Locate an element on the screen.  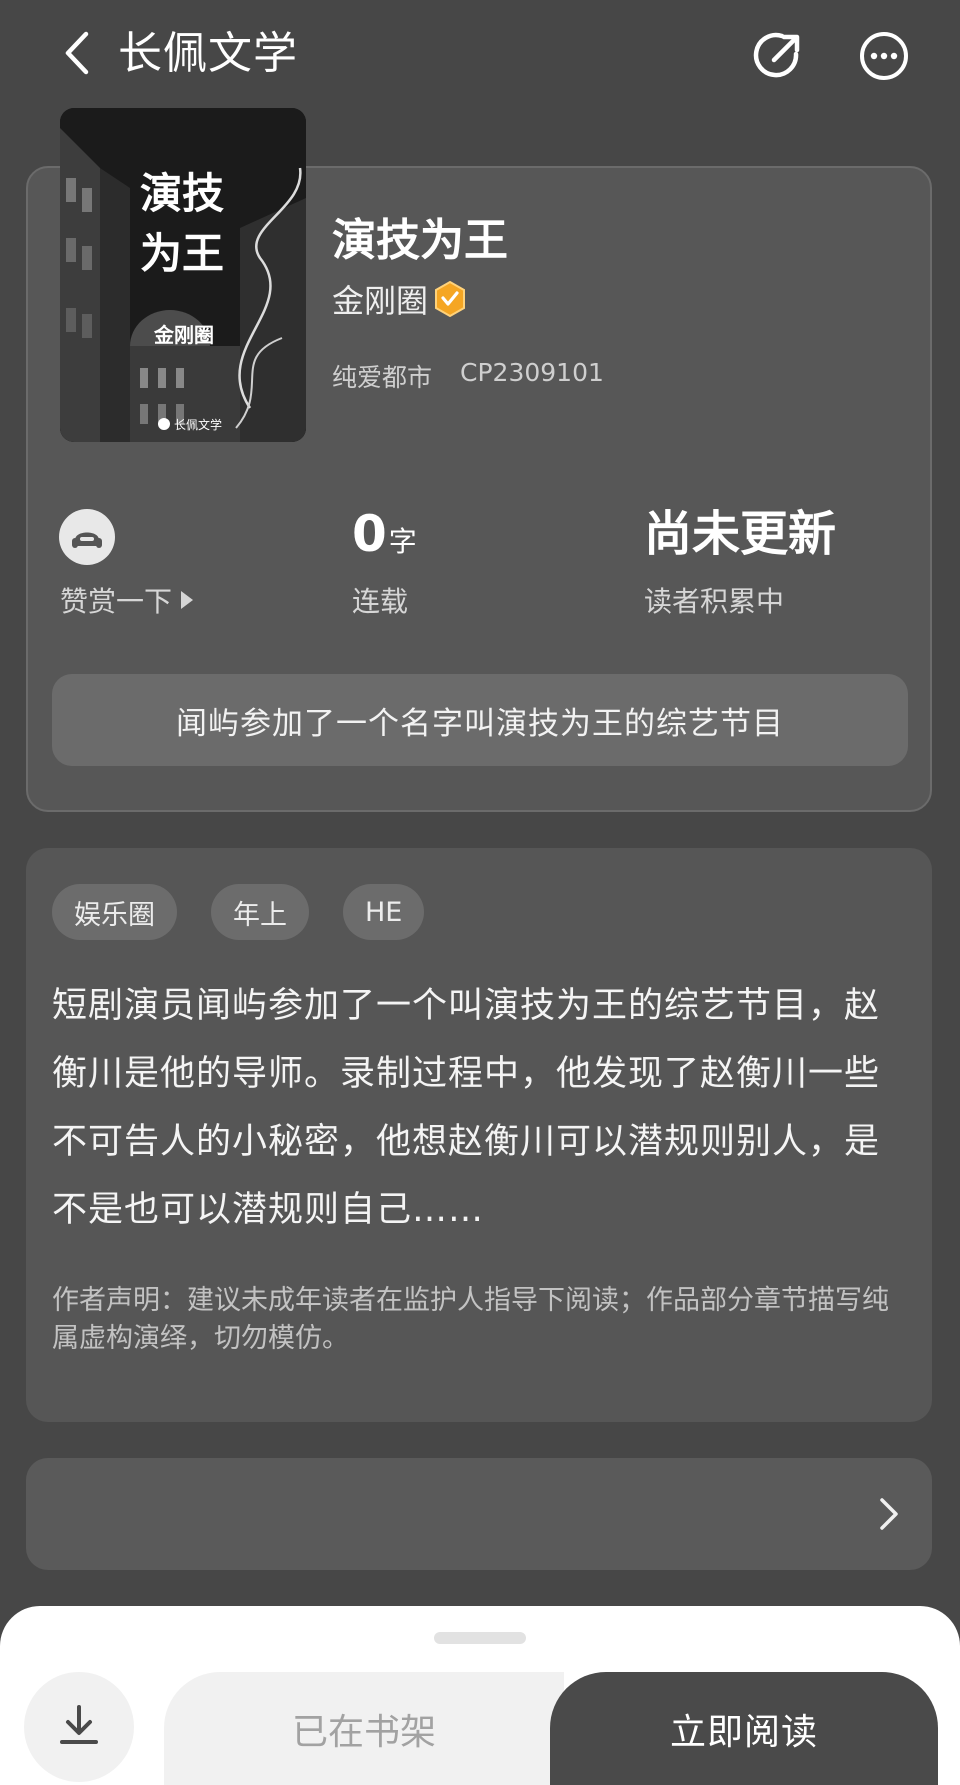
reward-button: 赞赏一下 is located at coordinates (127, 600).